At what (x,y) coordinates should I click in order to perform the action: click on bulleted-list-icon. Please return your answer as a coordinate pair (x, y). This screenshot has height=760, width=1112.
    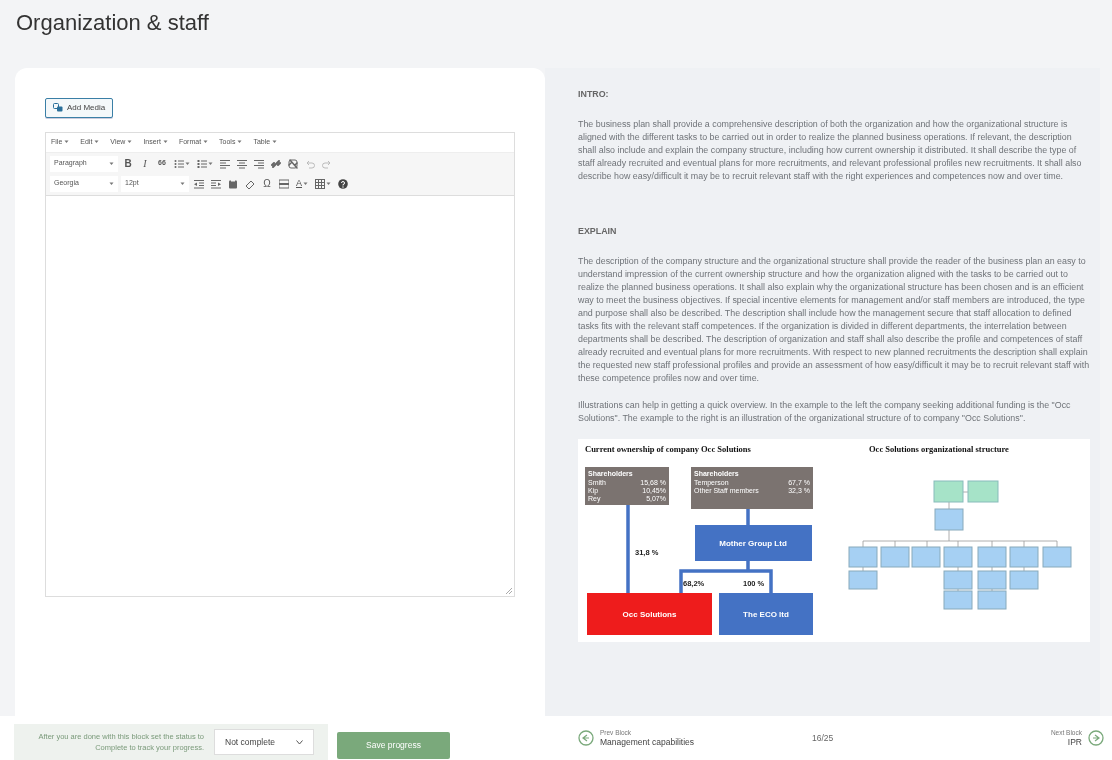
    Looking at the image, I should click on (179, 163).